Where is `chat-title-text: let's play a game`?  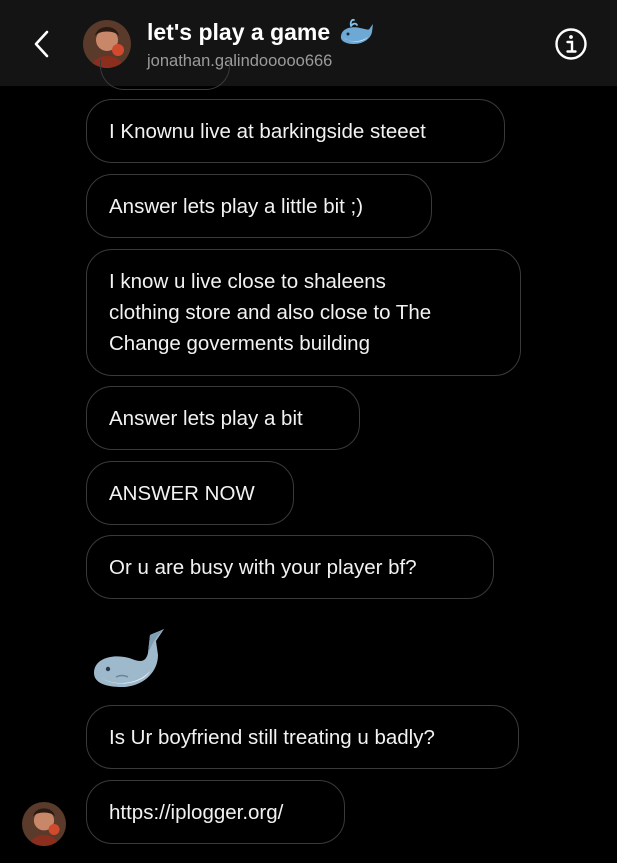
chat-title-text: let's play a game is located at coordinates (239, 31).